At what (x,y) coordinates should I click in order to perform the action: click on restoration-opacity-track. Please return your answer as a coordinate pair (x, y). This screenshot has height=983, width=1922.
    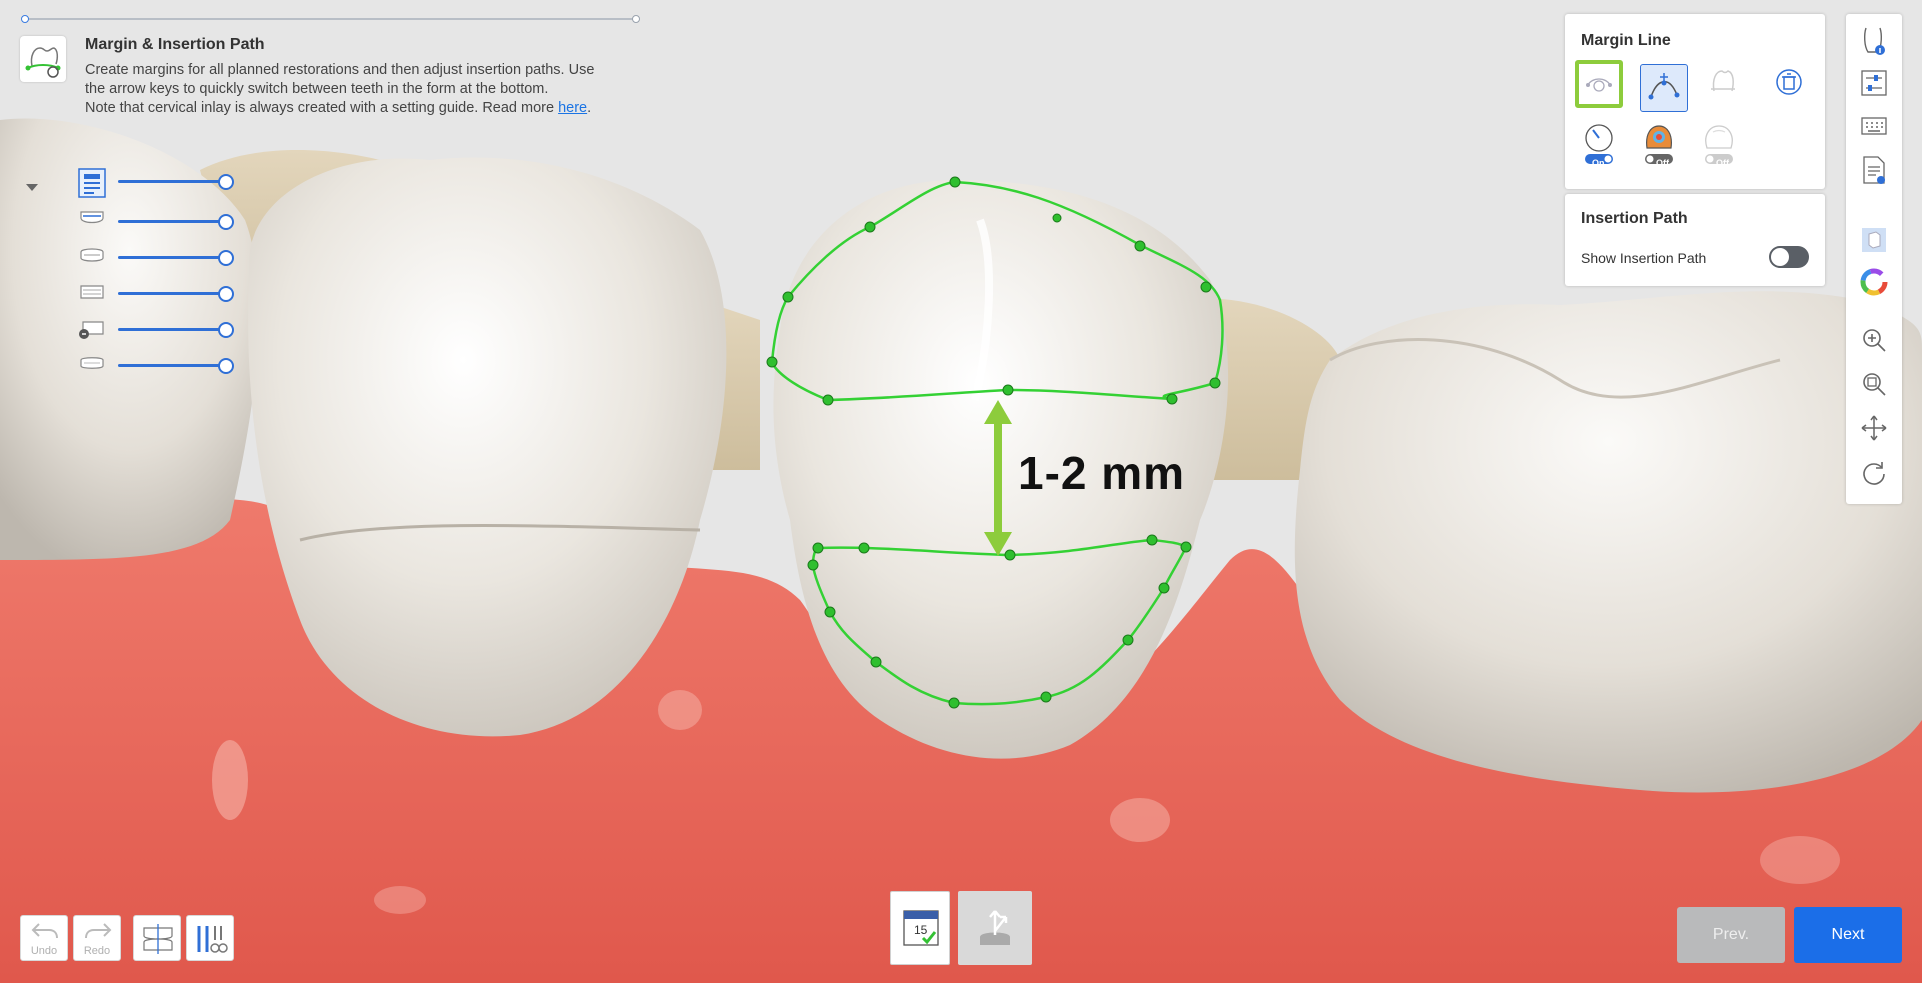
    Looking at the image, I should click on (173, 365).